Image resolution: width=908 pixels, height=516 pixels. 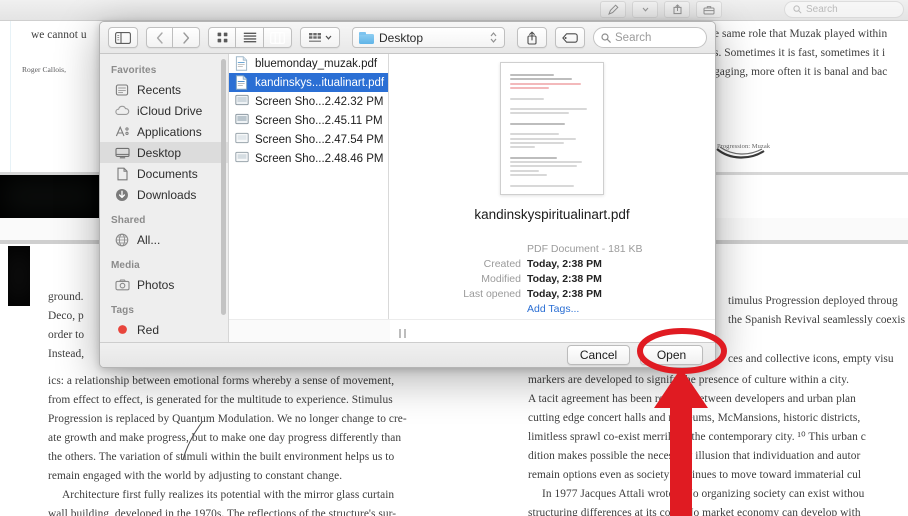 I want to click on doc-right-line-1: the Spanish Revival seamlessly coexis, so click(x=817, y=320).